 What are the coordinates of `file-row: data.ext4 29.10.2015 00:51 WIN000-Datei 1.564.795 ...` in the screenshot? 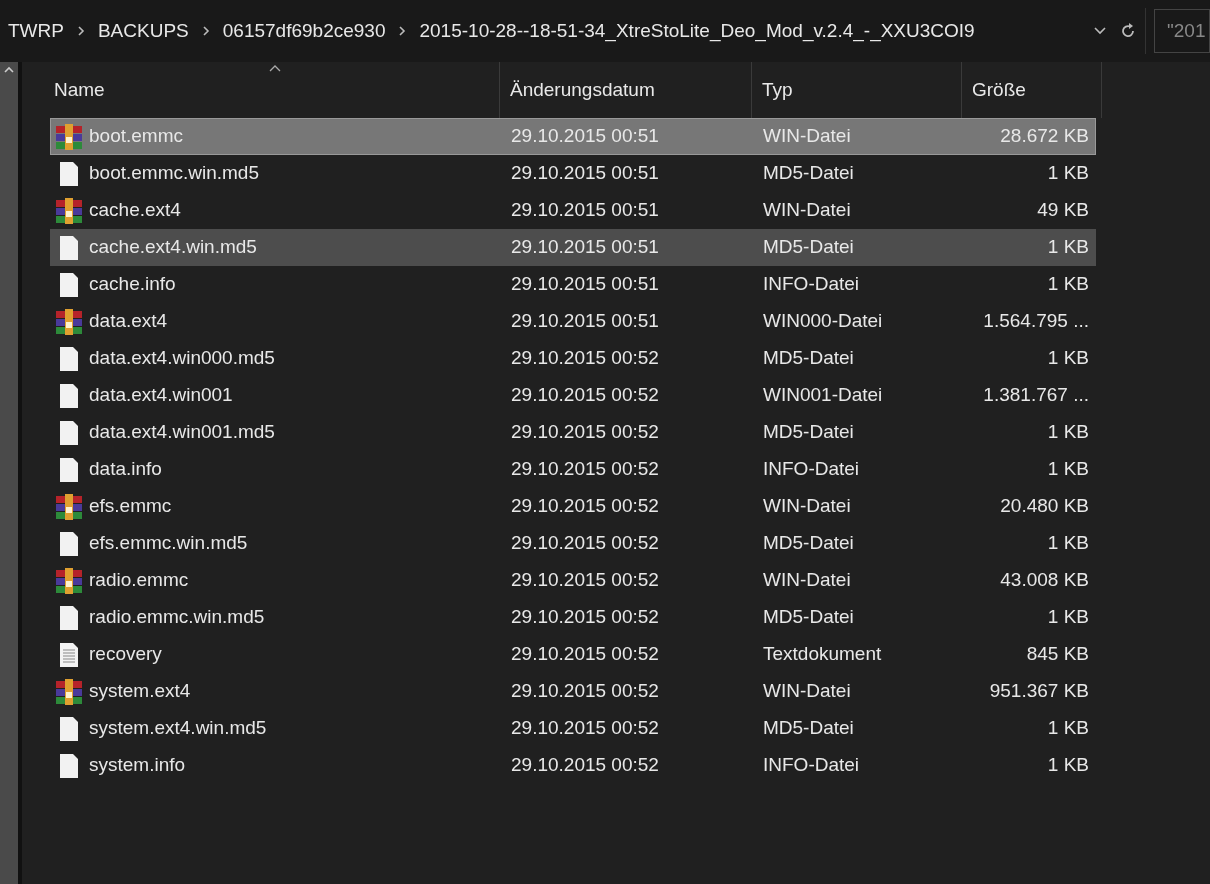 It's located at (573, 321).